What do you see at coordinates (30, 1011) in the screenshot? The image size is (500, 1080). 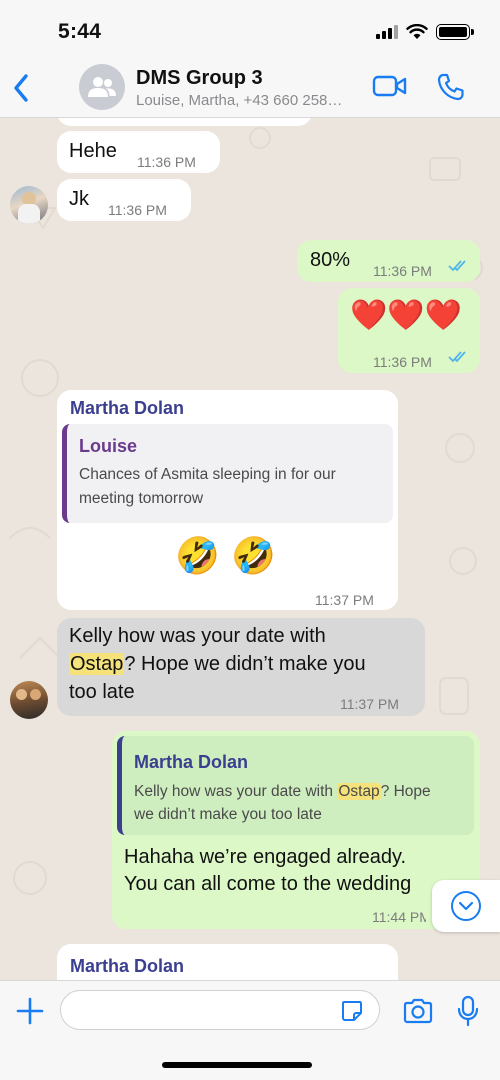 I see `plus-icon` at bounding box center [30, 1011].